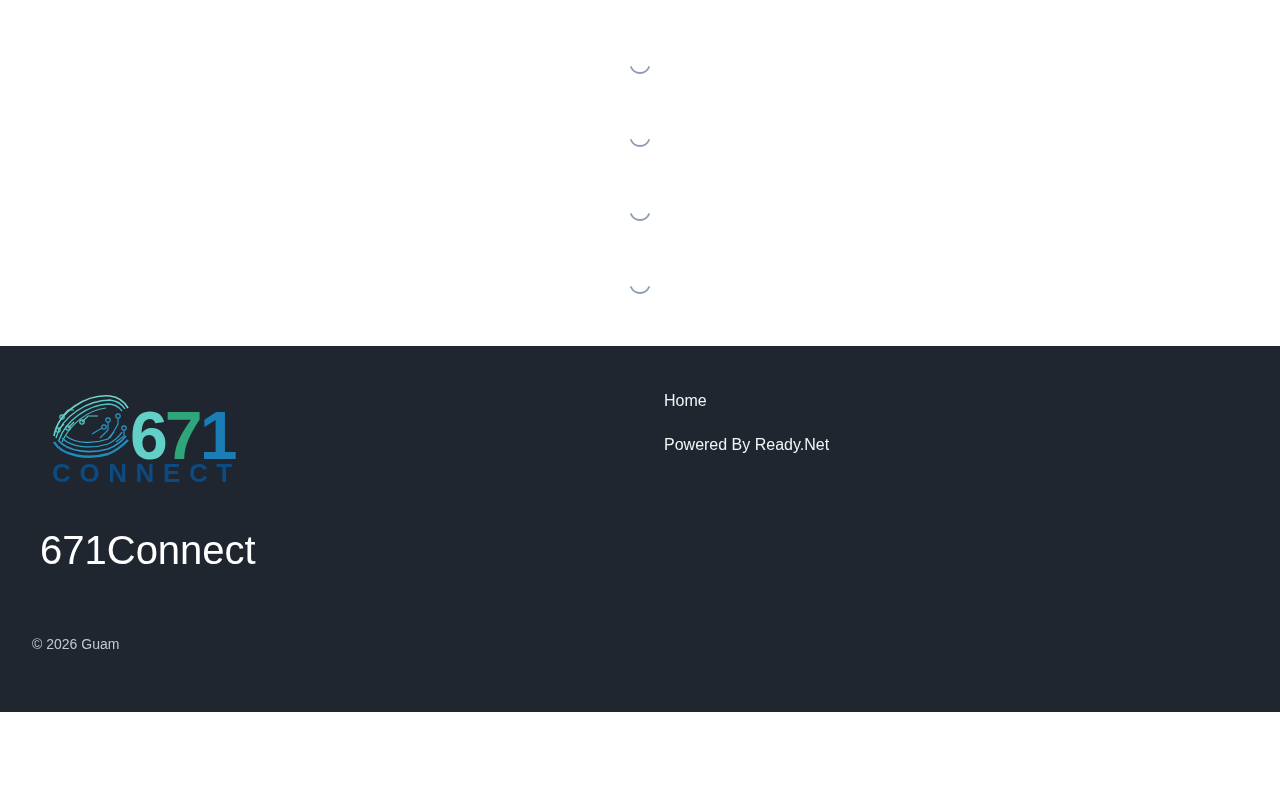 This screenshot has height=800, width=1280. Describe the element at coordinates (76, 644) in the screenshot. I see `copyright-text: © 2026 Guam` at that location.